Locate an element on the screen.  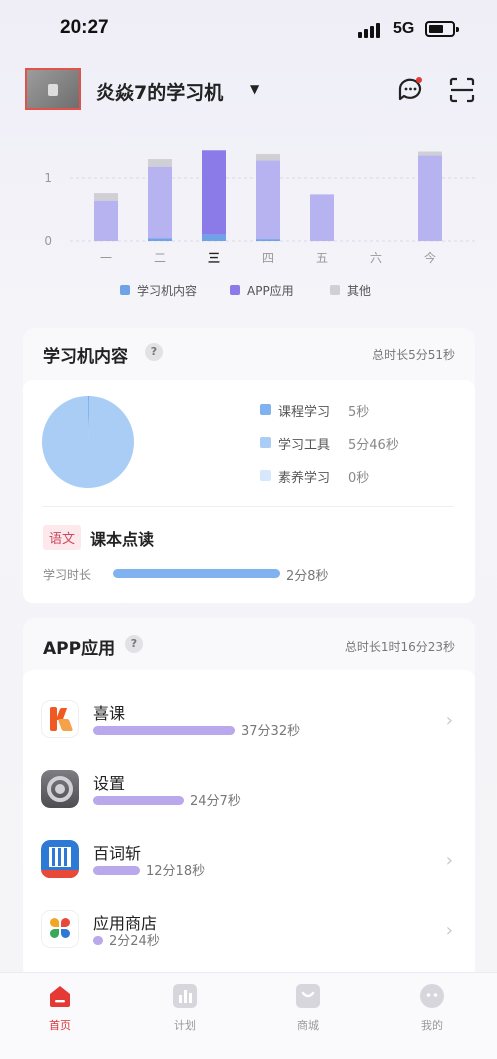
study-duration-bar is located at coordinates (196, 573).